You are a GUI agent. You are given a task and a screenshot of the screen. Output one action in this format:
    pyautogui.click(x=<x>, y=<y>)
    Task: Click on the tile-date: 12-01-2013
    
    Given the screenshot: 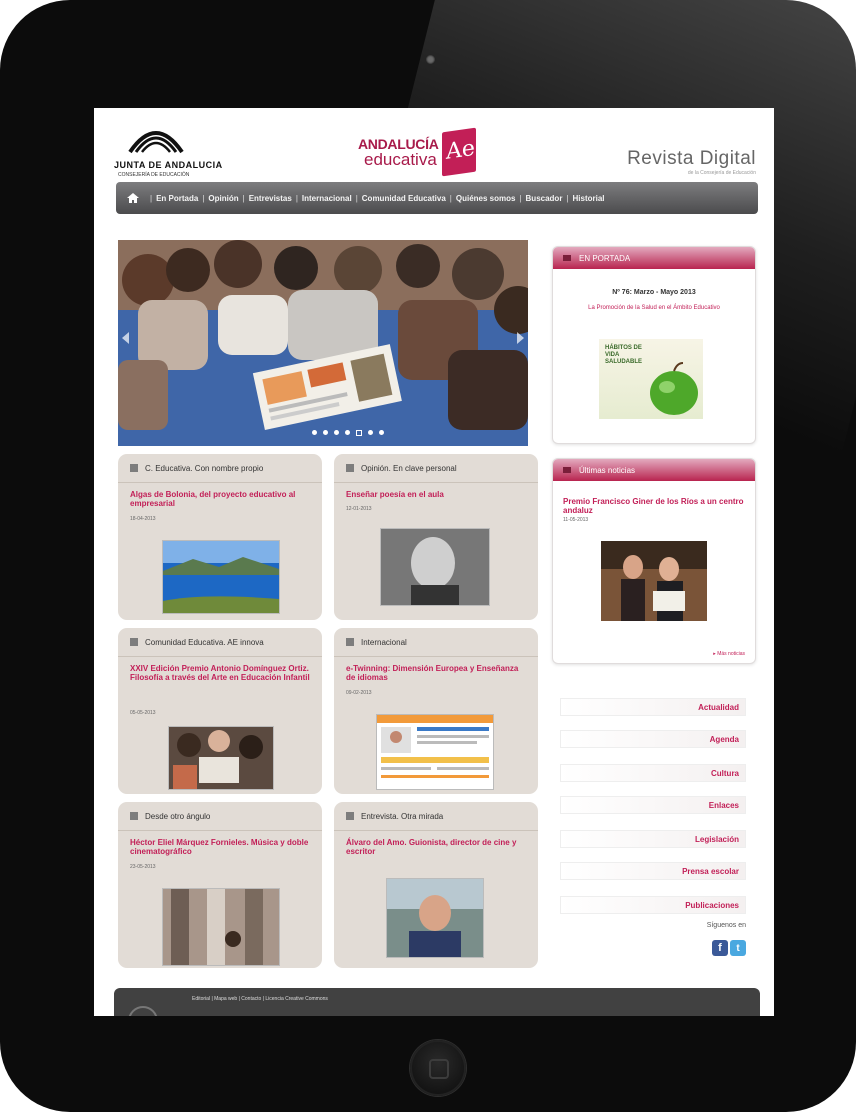 What is the action you would take?
    pyautogui.click(x=359, y=509)
    